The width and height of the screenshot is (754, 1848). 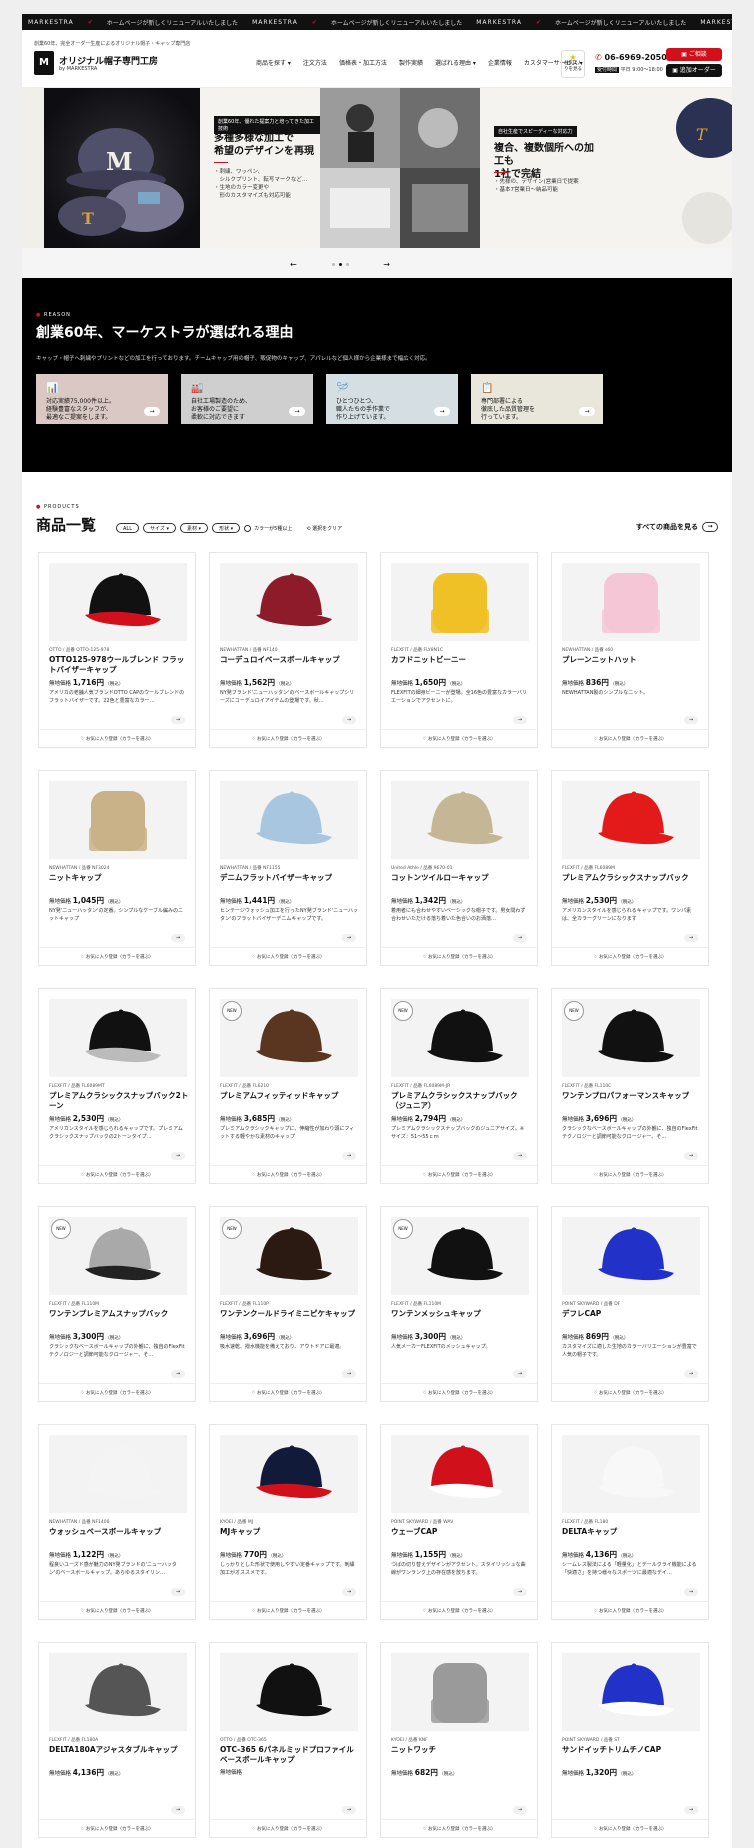 What do you see at coordinates (455, 62) in the screenshot?
I see `nav-item: 選ばれる理由 ▾` at bounding box center [455, 62].